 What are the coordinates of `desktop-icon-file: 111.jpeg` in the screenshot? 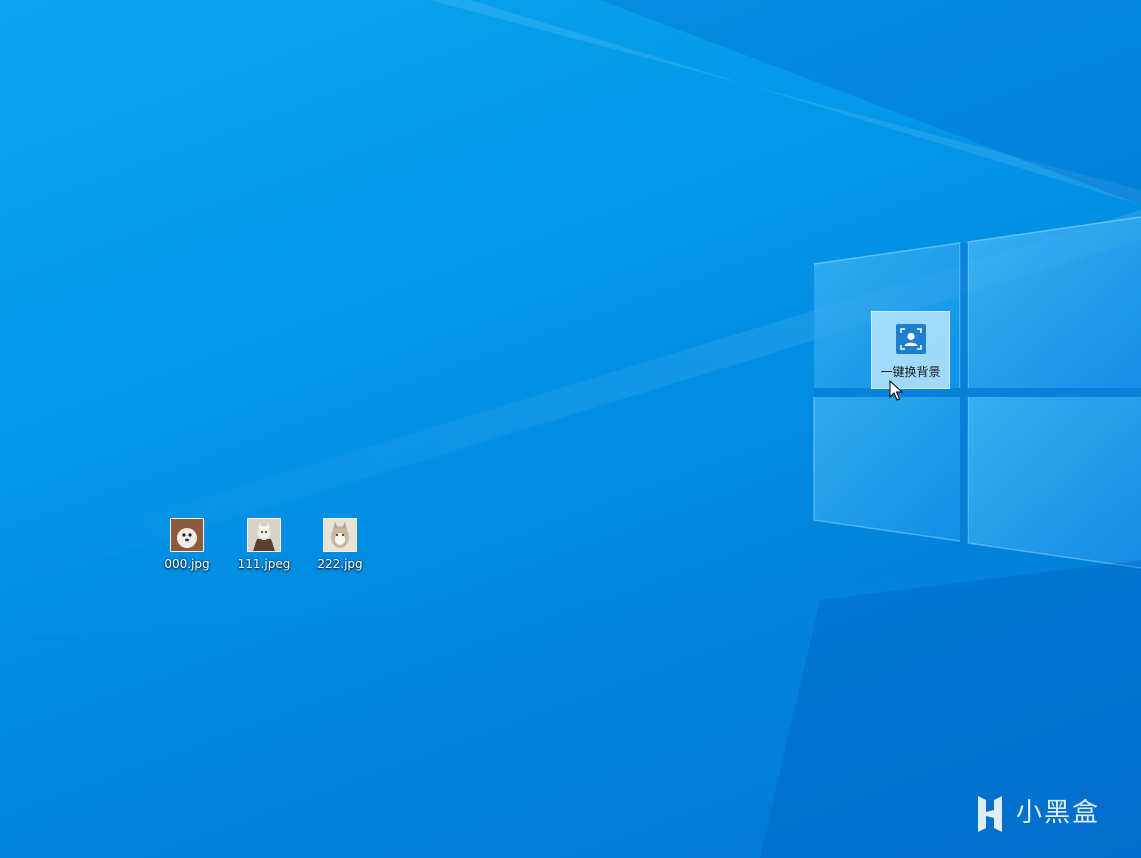 It's located at (264, 549).